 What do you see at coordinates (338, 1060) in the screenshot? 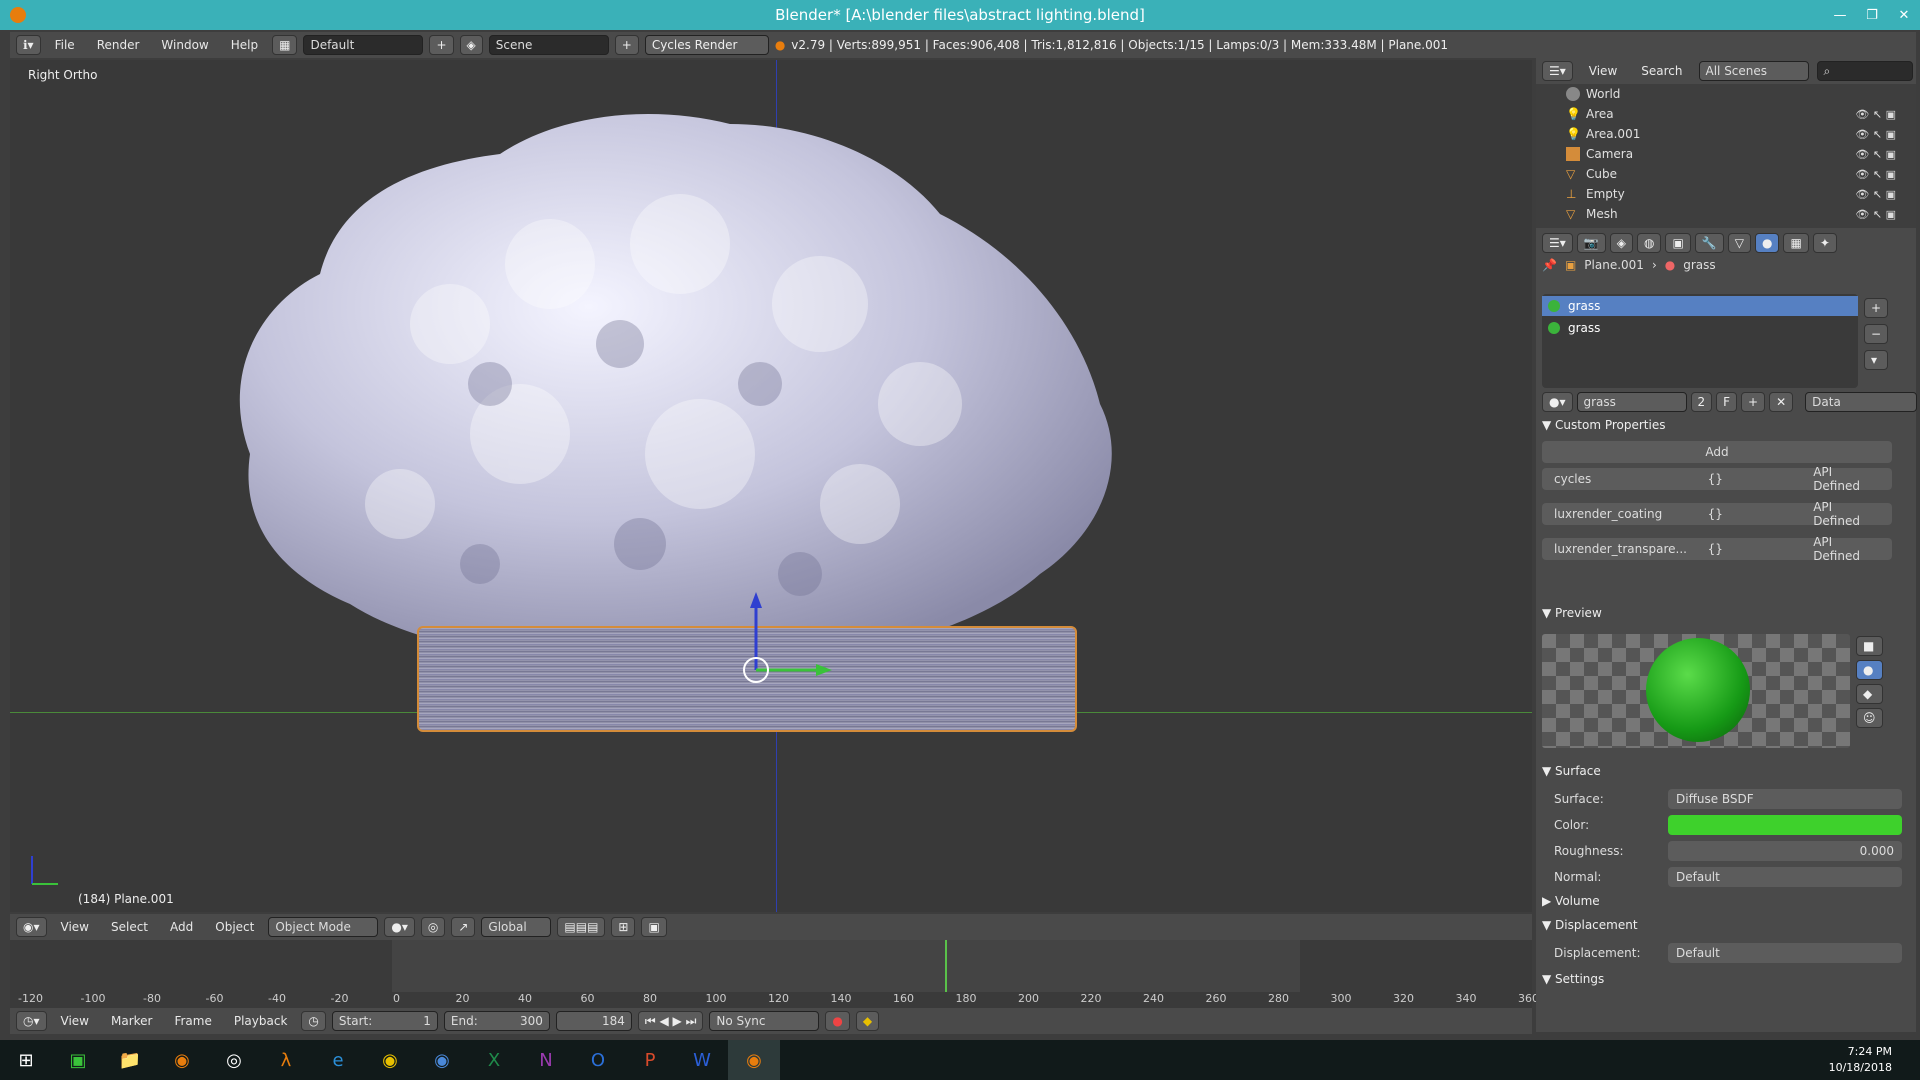
I see `edge-icon: e` at bounding box center [338, 1060].